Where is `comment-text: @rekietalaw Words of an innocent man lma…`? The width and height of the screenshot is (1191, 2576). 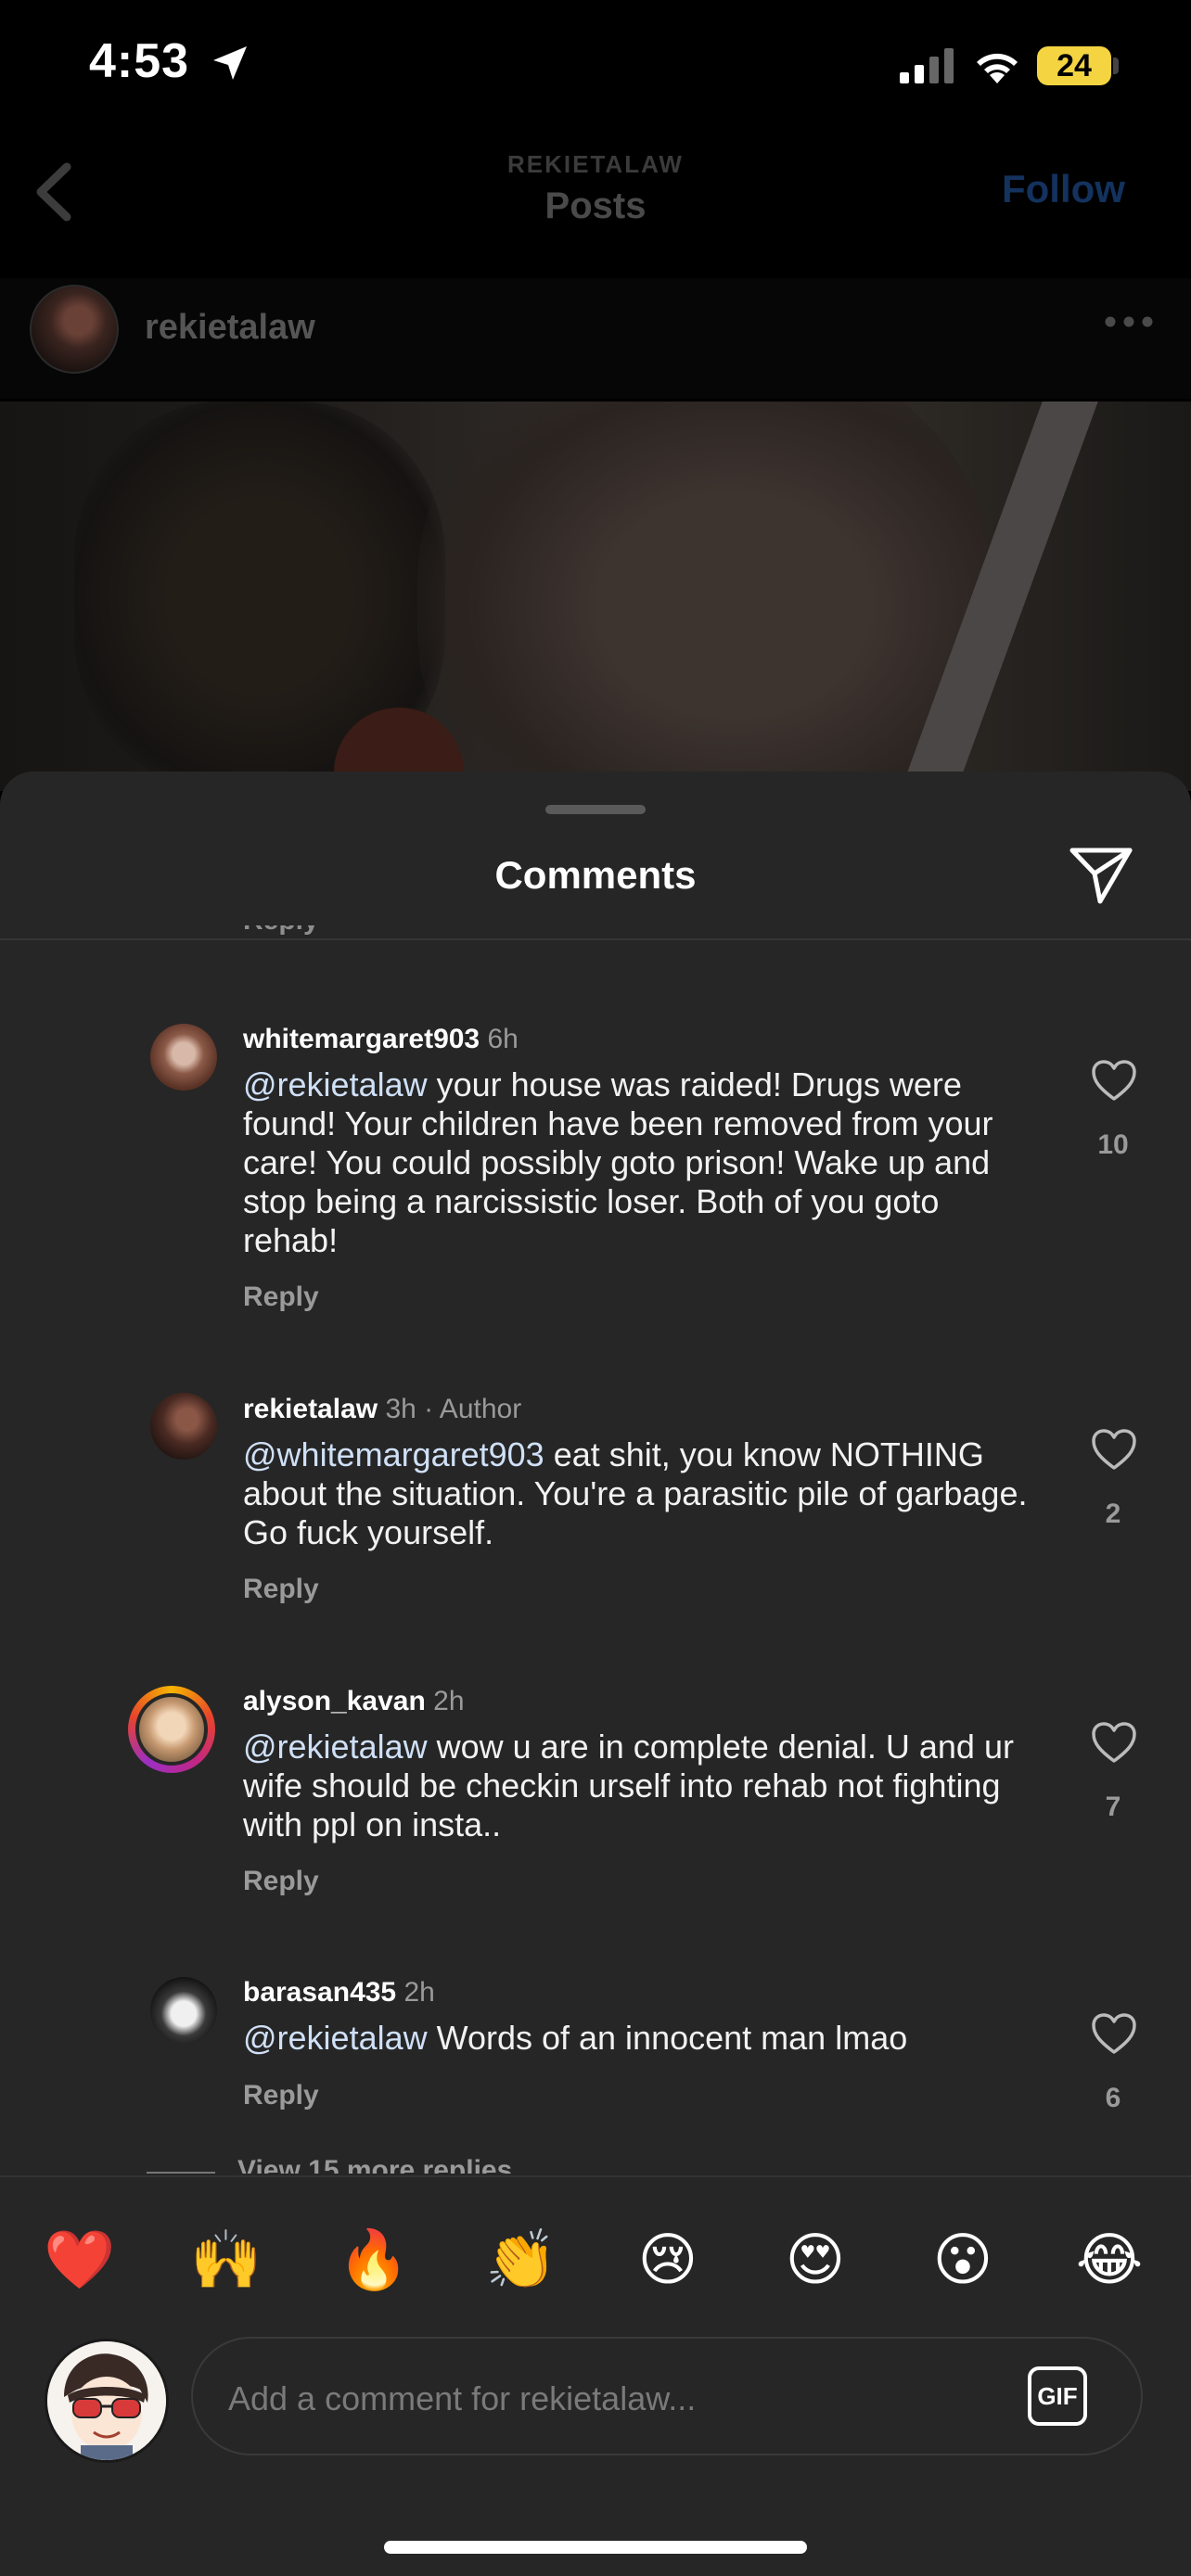
comment-text: @rekietalaw Words of an innocent man lma… is located at coordinates (640, 2038).